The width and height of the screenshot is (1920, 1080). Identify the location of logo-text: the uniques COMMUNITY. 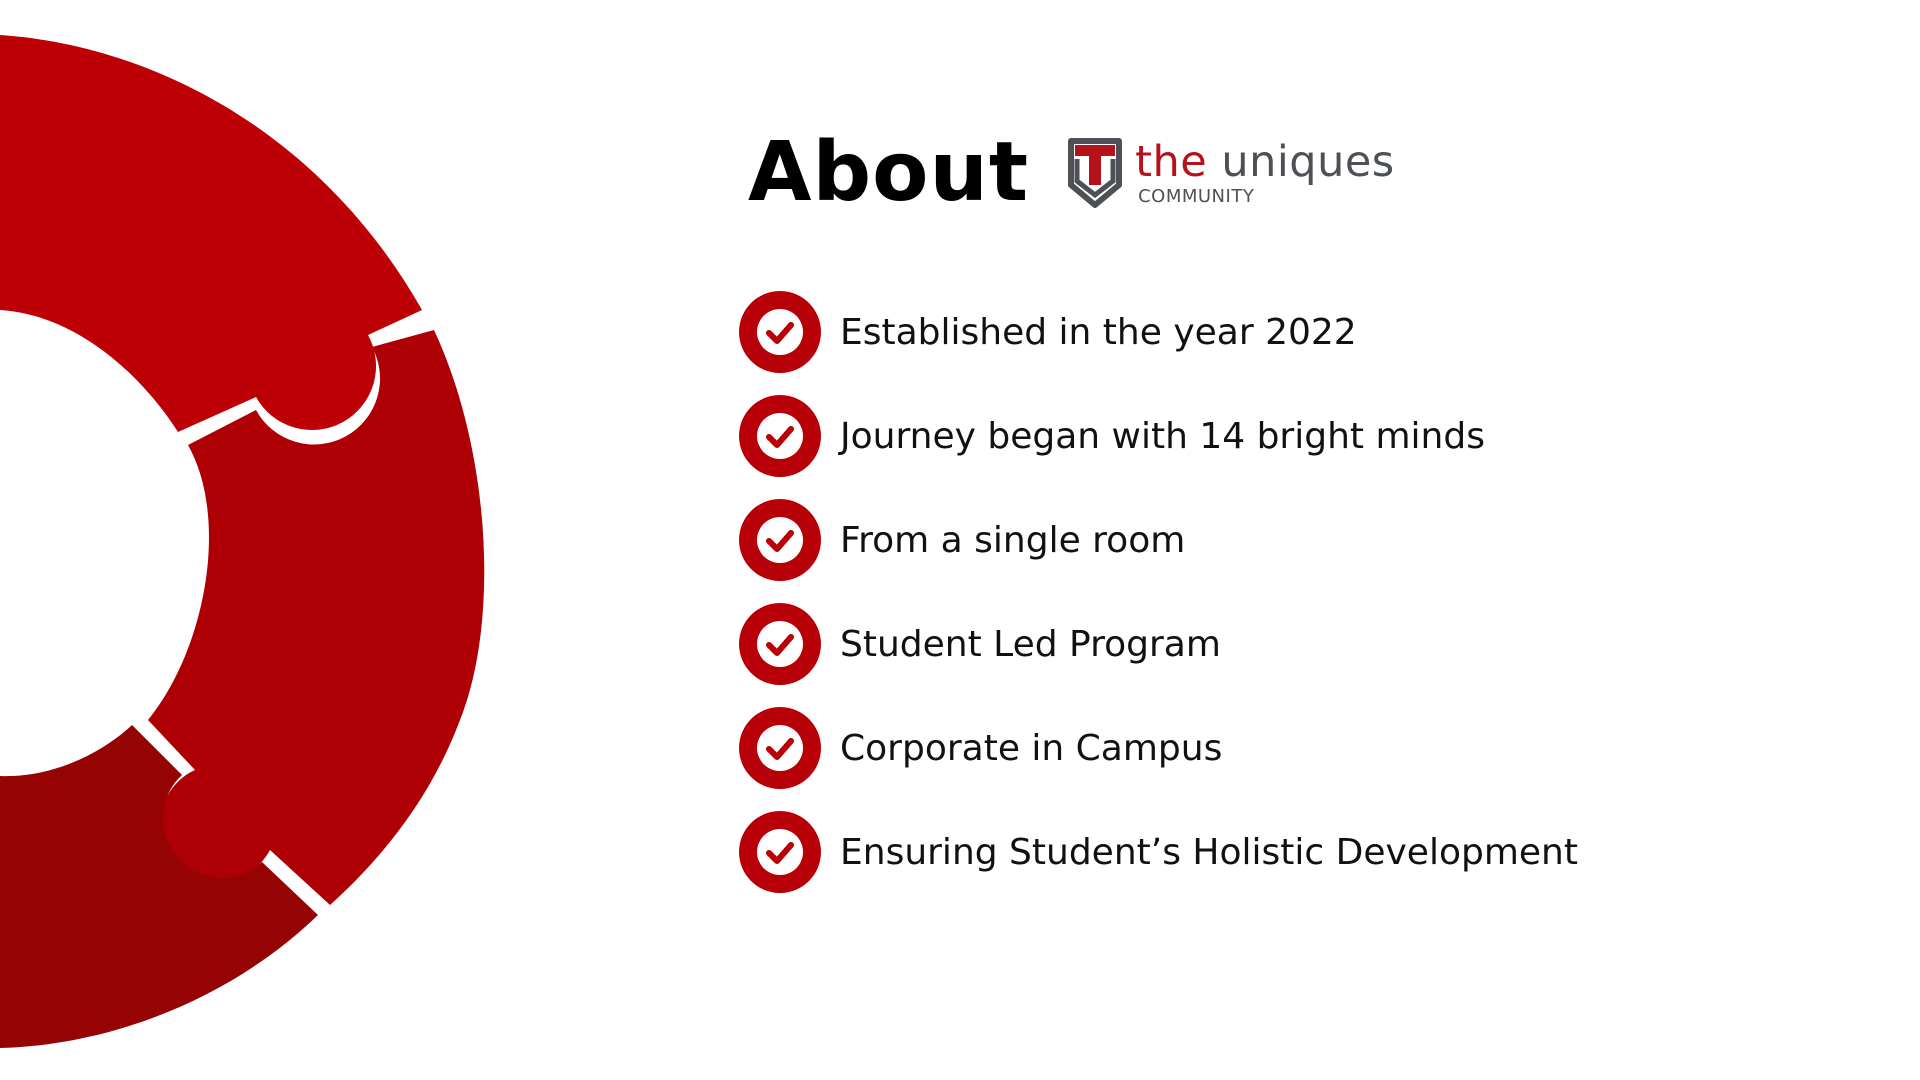
(1265, 173).